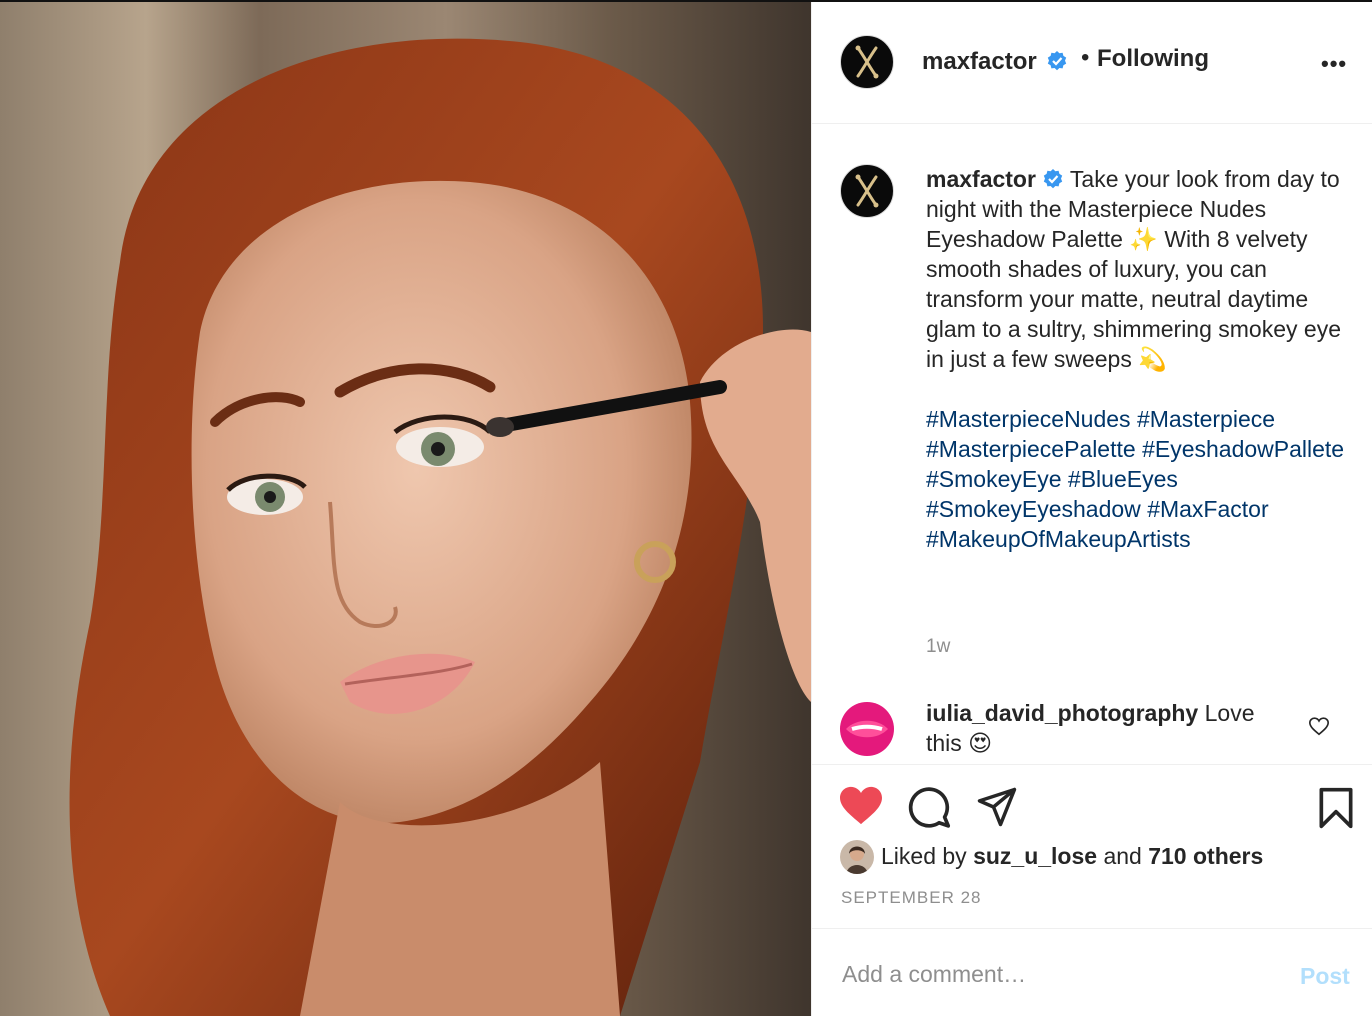 The image size is (1372, 1017). Describe the element at coordinates (1207, 509) in the screenshot. I see `hashtag-link: #MaxFactor` at that location.